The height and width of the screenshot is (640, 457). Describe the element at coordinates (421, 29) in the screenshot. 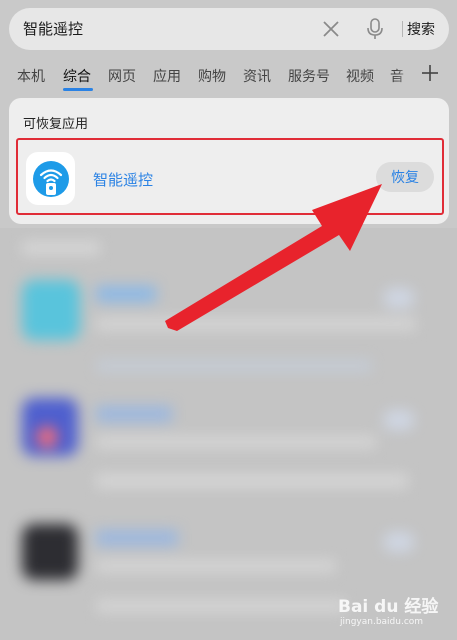

I see `search-button: 搜索` at that location.